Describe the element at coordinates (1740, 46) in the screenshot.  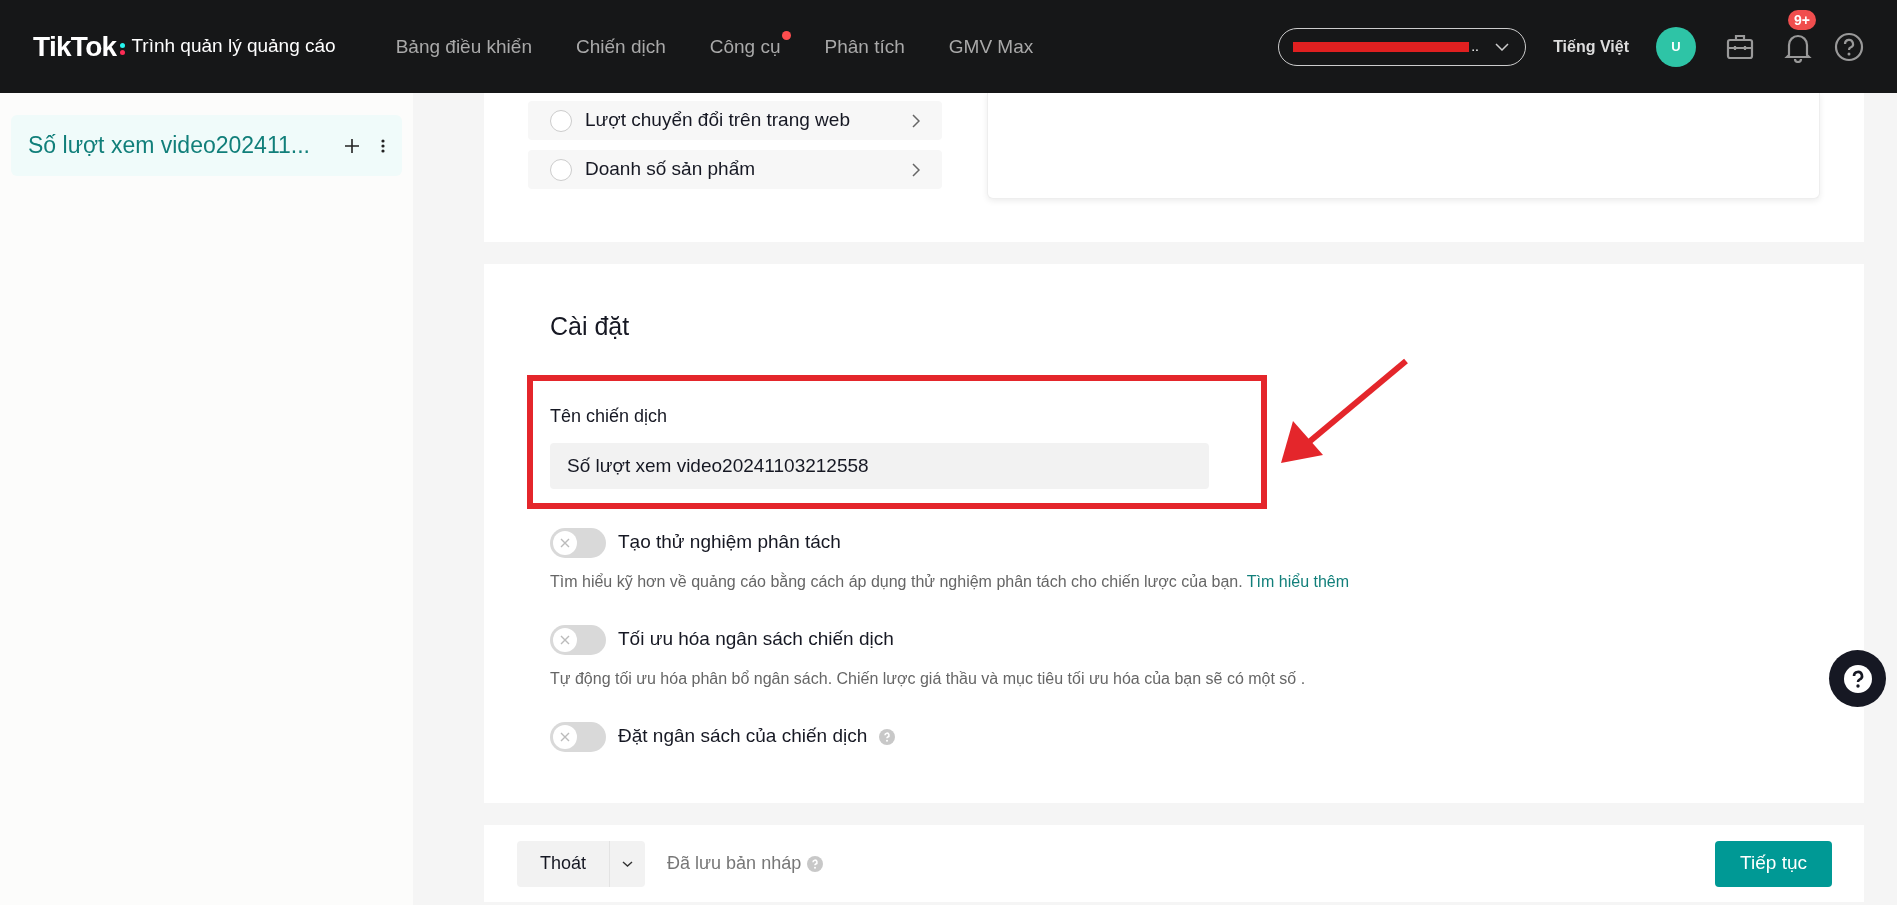
I see `briefcase-icon` at that location.